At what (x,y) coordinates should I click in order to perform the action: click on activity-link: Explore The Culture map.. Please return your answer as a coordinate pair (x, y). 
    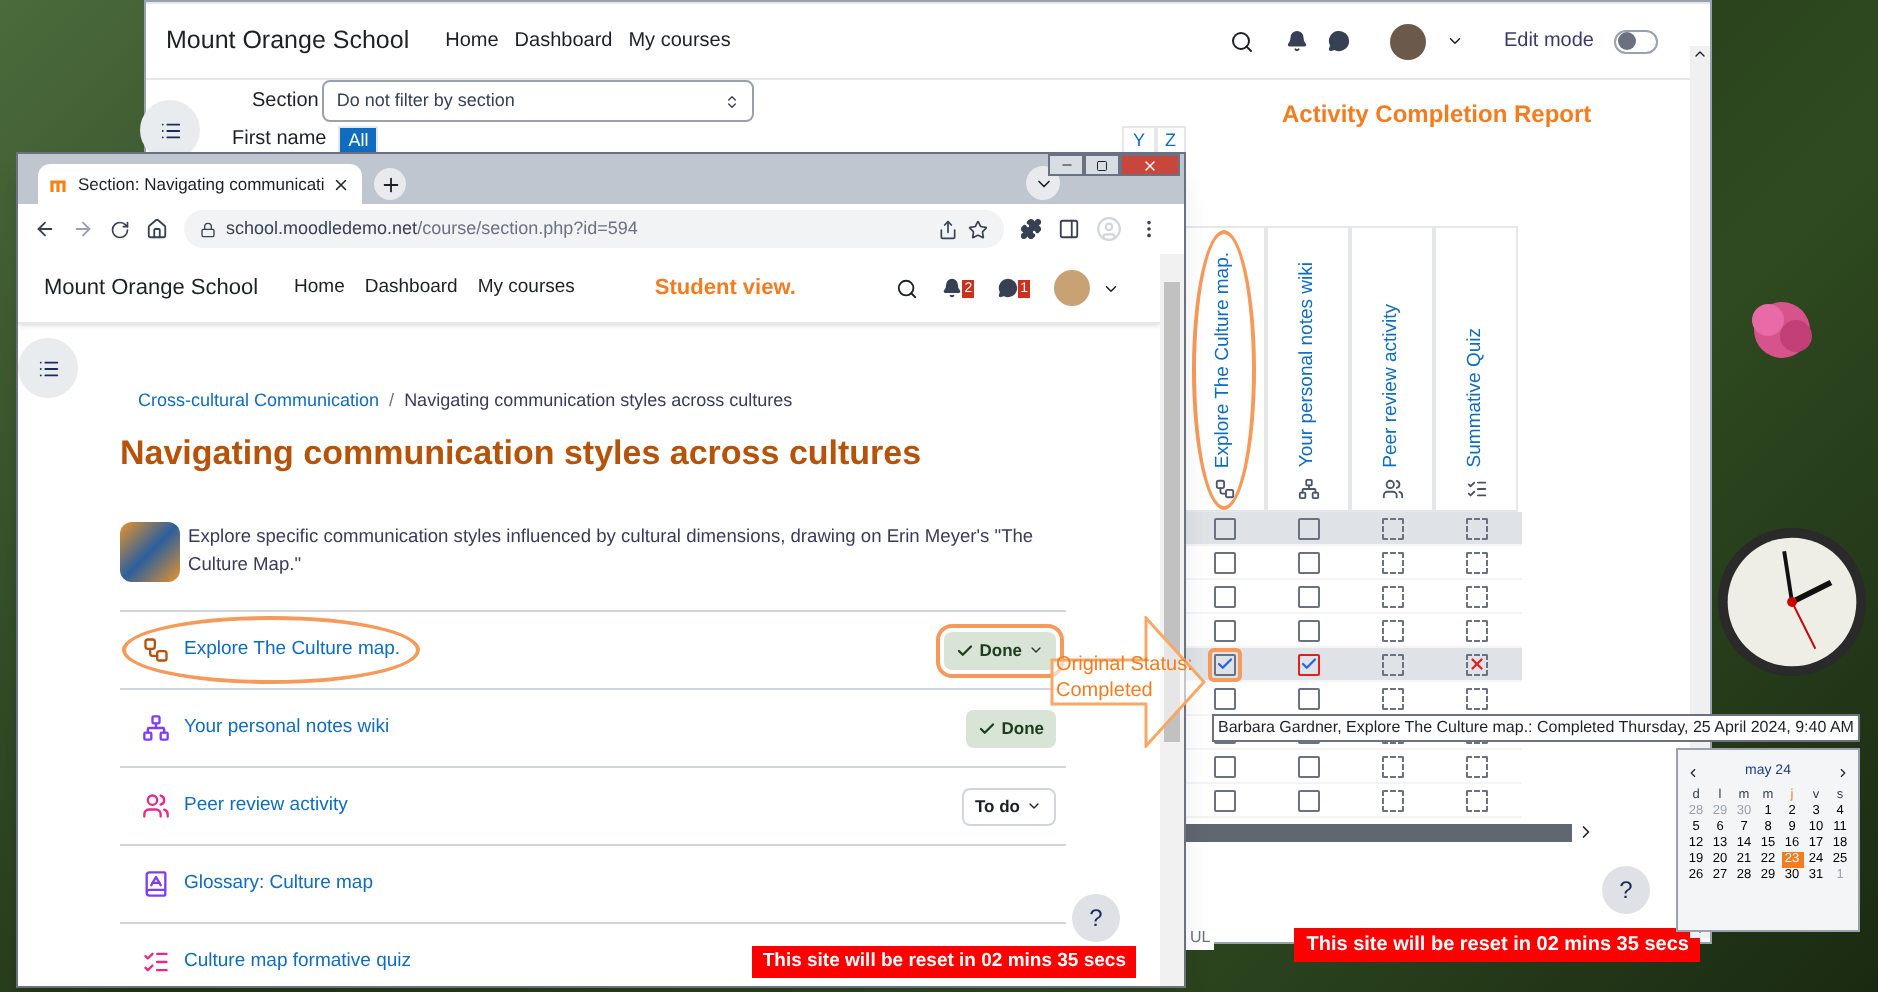
    Looking at the image, I should click on (271, 650).